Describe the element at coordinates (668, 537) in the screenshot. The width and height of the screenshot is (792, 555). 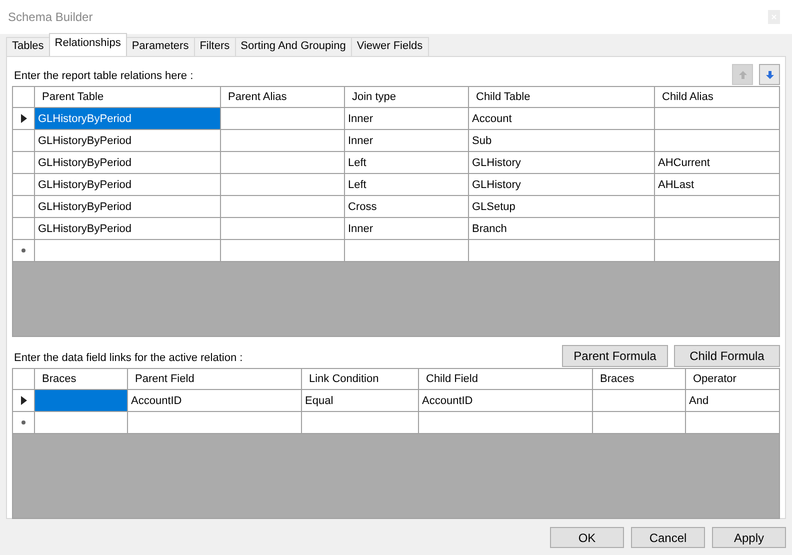
I see `dialog-button: Cancel` at that location.